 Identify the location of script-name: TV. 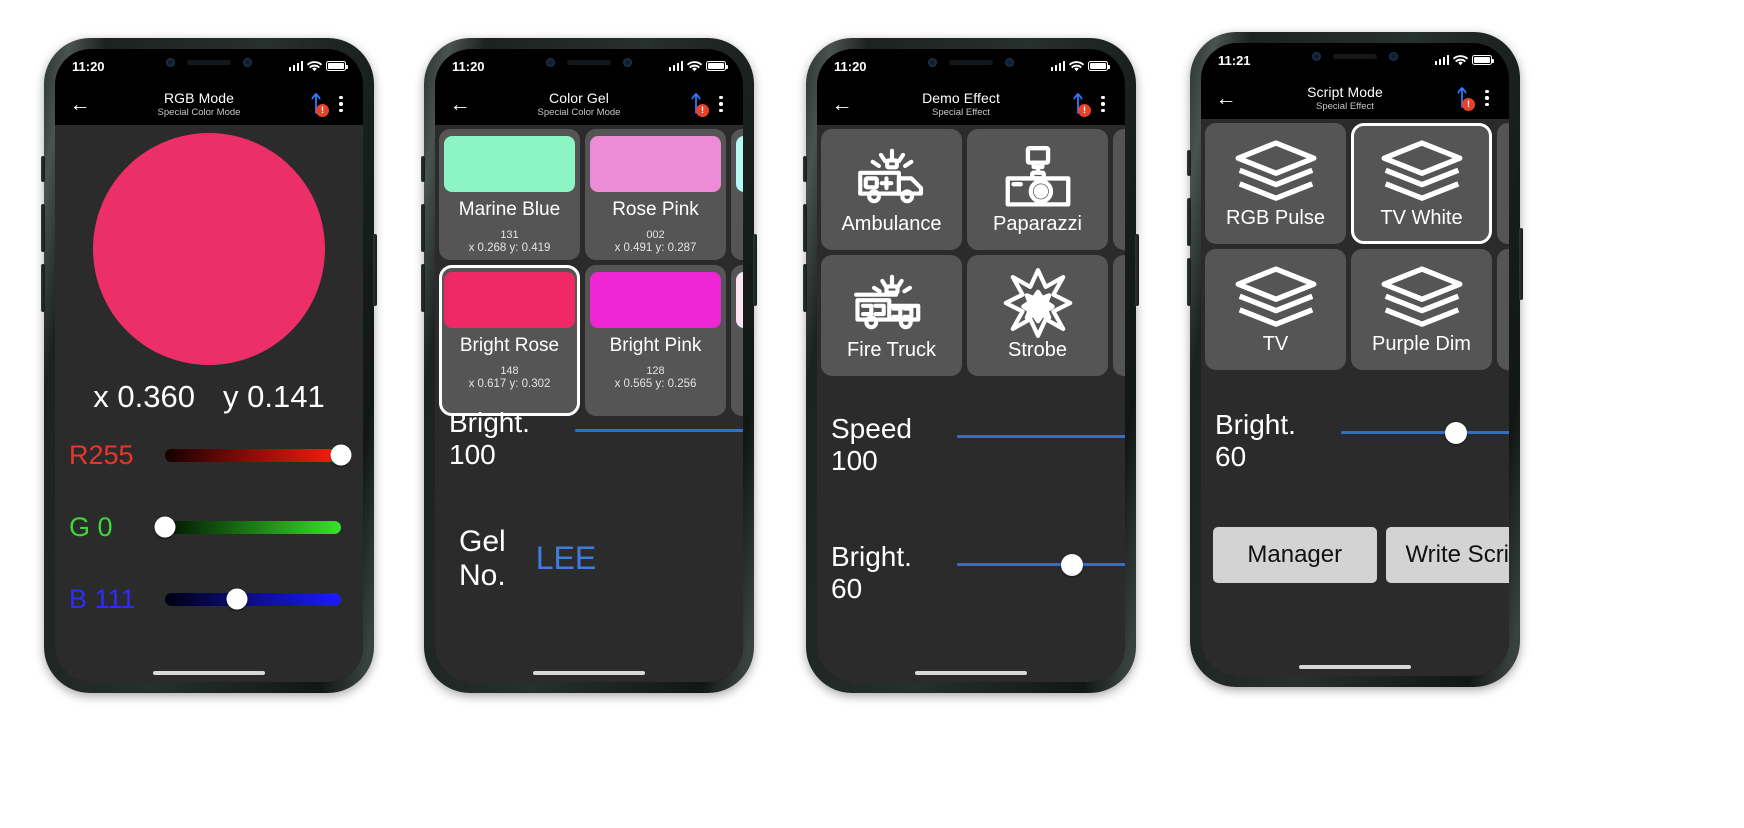
(1275, 344).